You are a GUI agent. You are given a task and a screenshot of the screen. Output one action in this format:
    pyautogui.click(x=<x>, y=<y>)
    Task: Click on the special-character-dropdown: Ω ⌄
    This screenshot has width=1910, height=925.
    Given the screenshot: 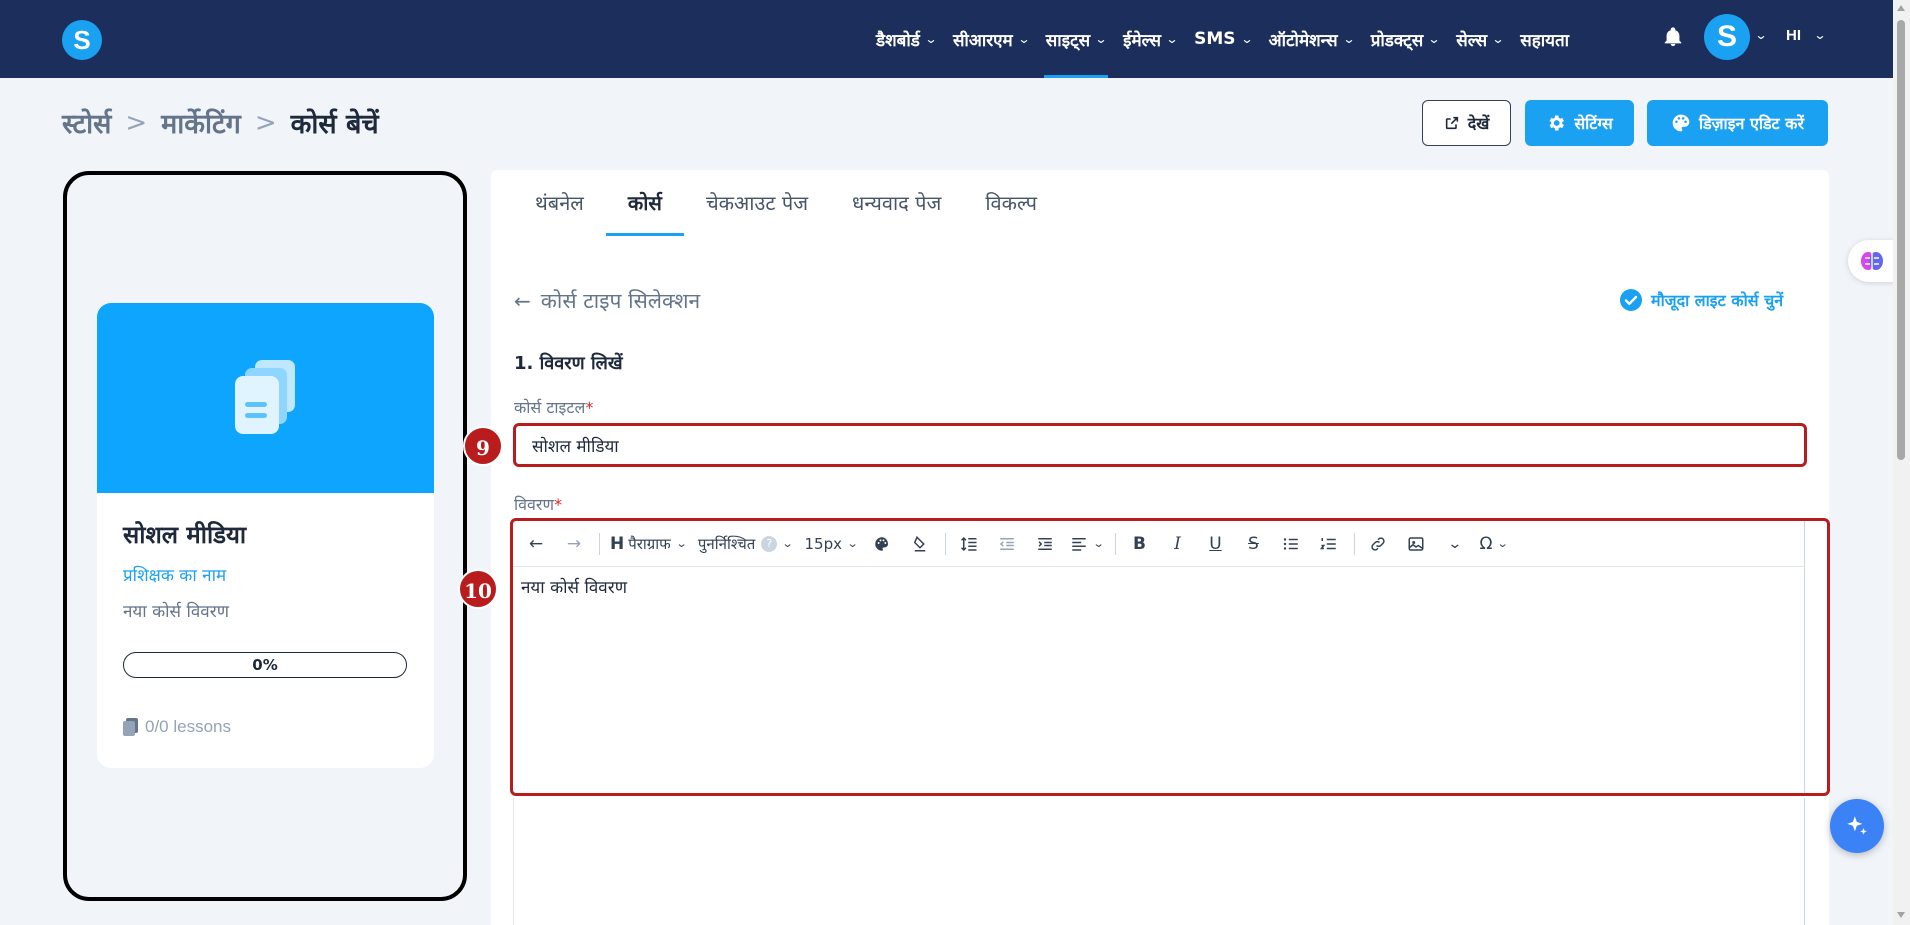 What is the action you would take?
    pyautogui.click(x=1494, y=544)
    